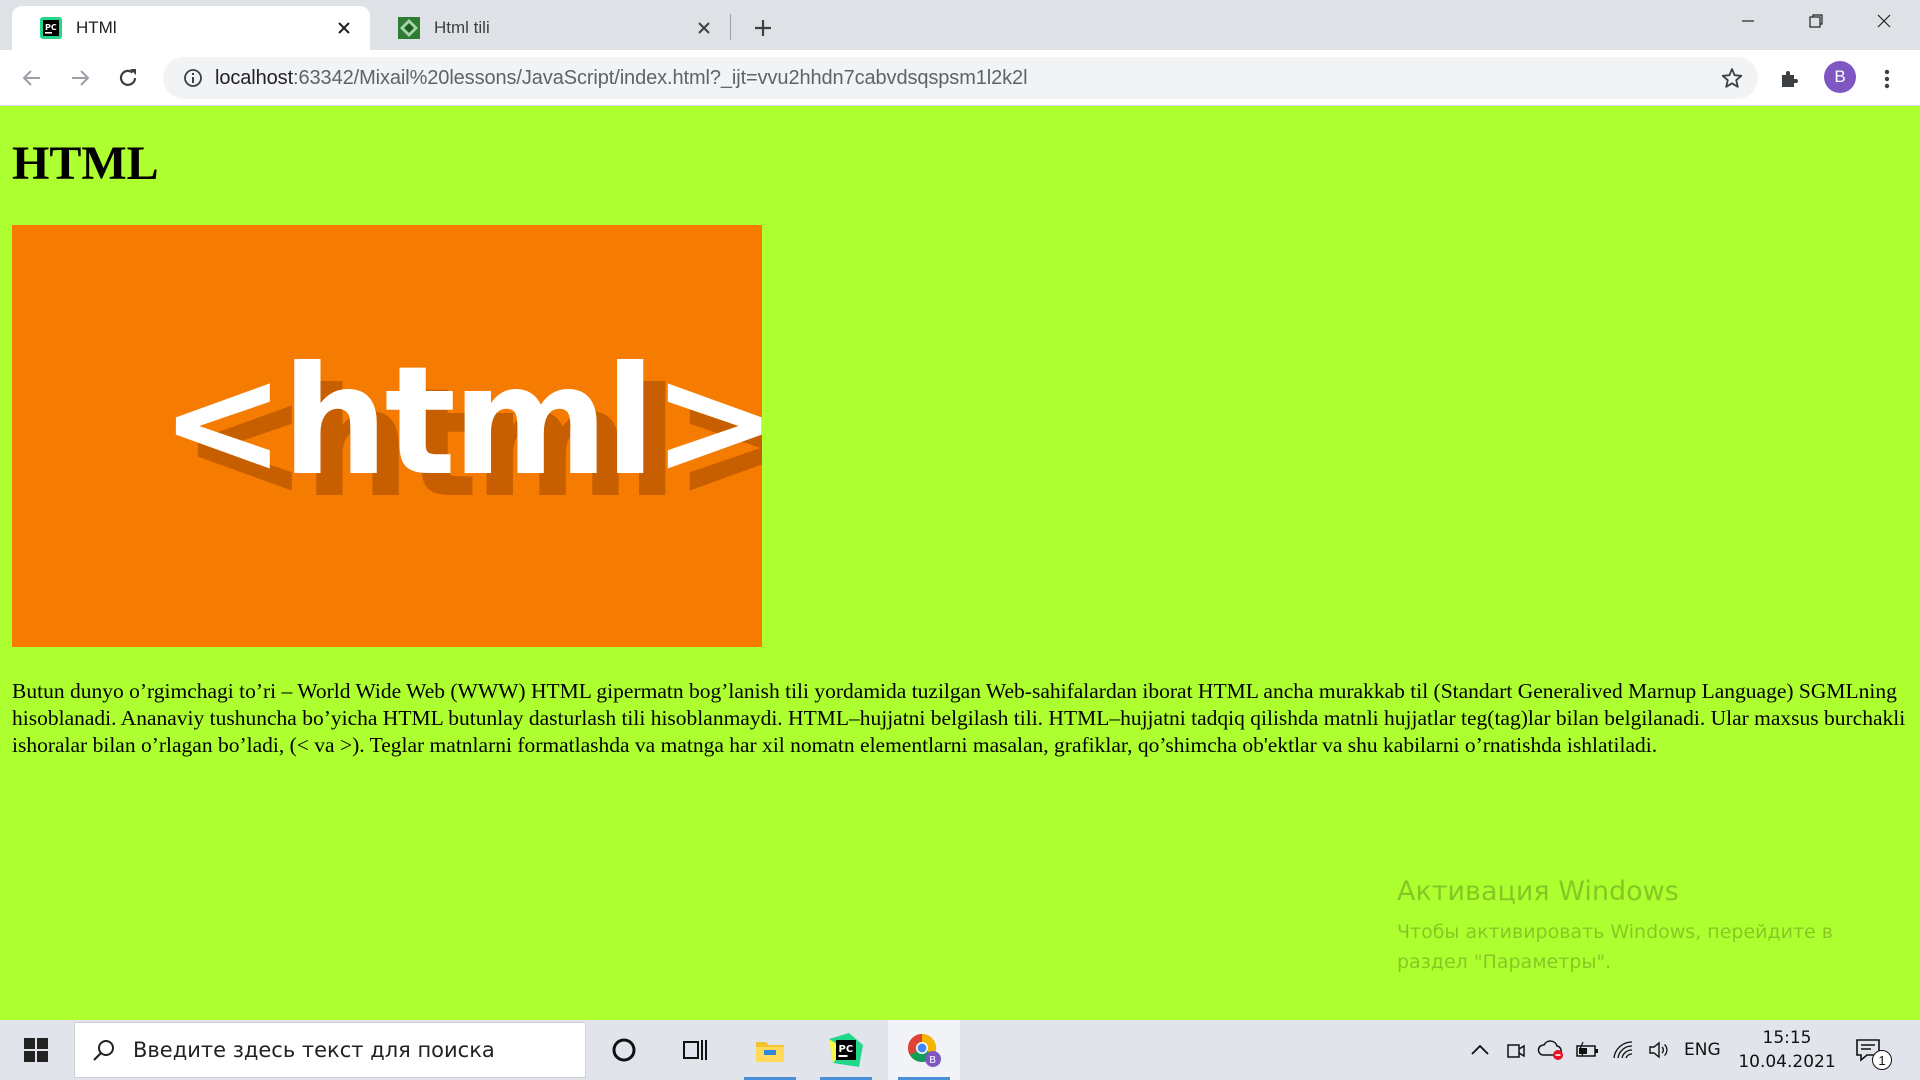 The image size is (1920, 1080). I want to click on watermark-title: Активация Windows, so click(1538, 891).